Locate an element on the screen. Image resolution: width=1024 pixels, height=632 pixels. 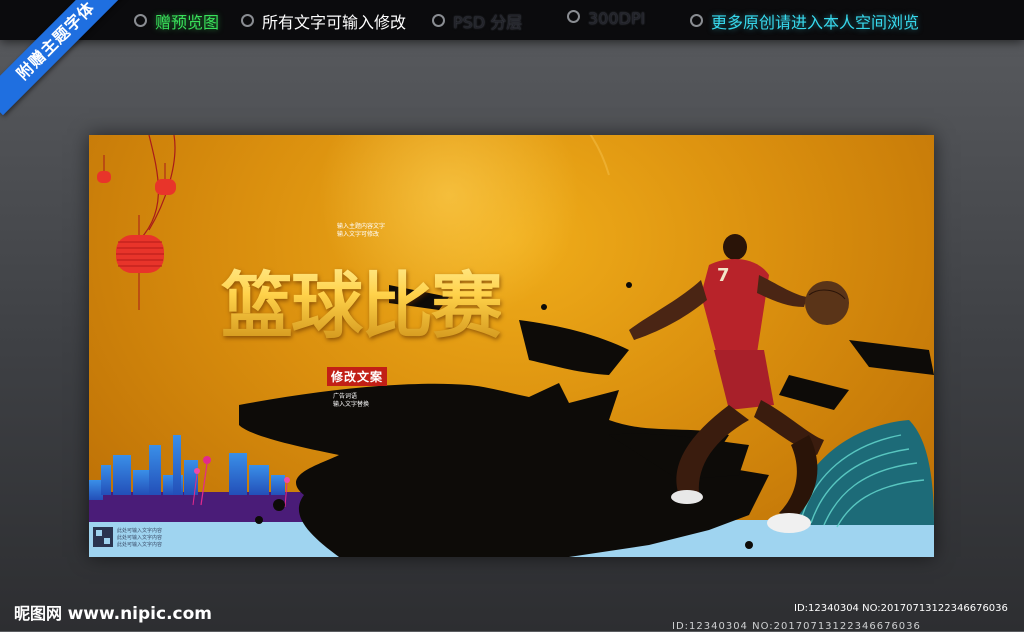
topbar-item-editable: 所有文字可输入修改 is located at coordinates (323, 21).